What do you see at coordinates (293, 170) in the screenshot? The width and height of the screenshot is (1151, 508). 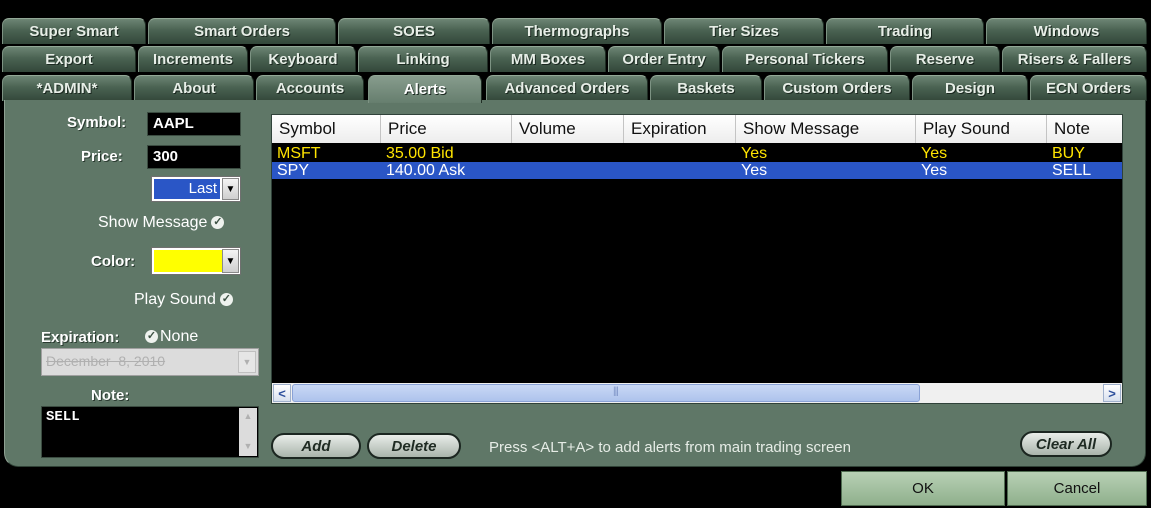 I see `cell-symbol: SPY` at bounding box center [293, 170].